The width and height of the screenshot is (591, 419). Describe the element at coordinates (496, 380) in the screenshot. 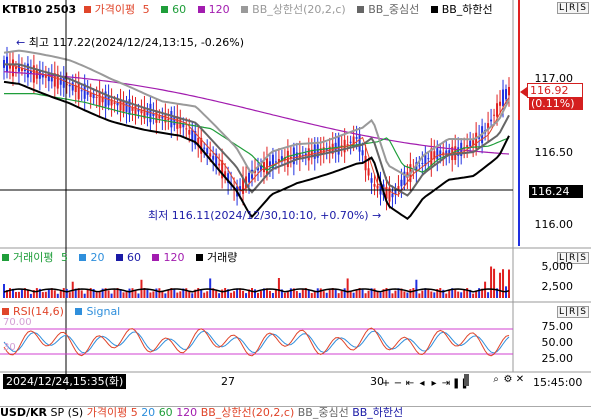

I see `search-icon: ⌕` at that location.